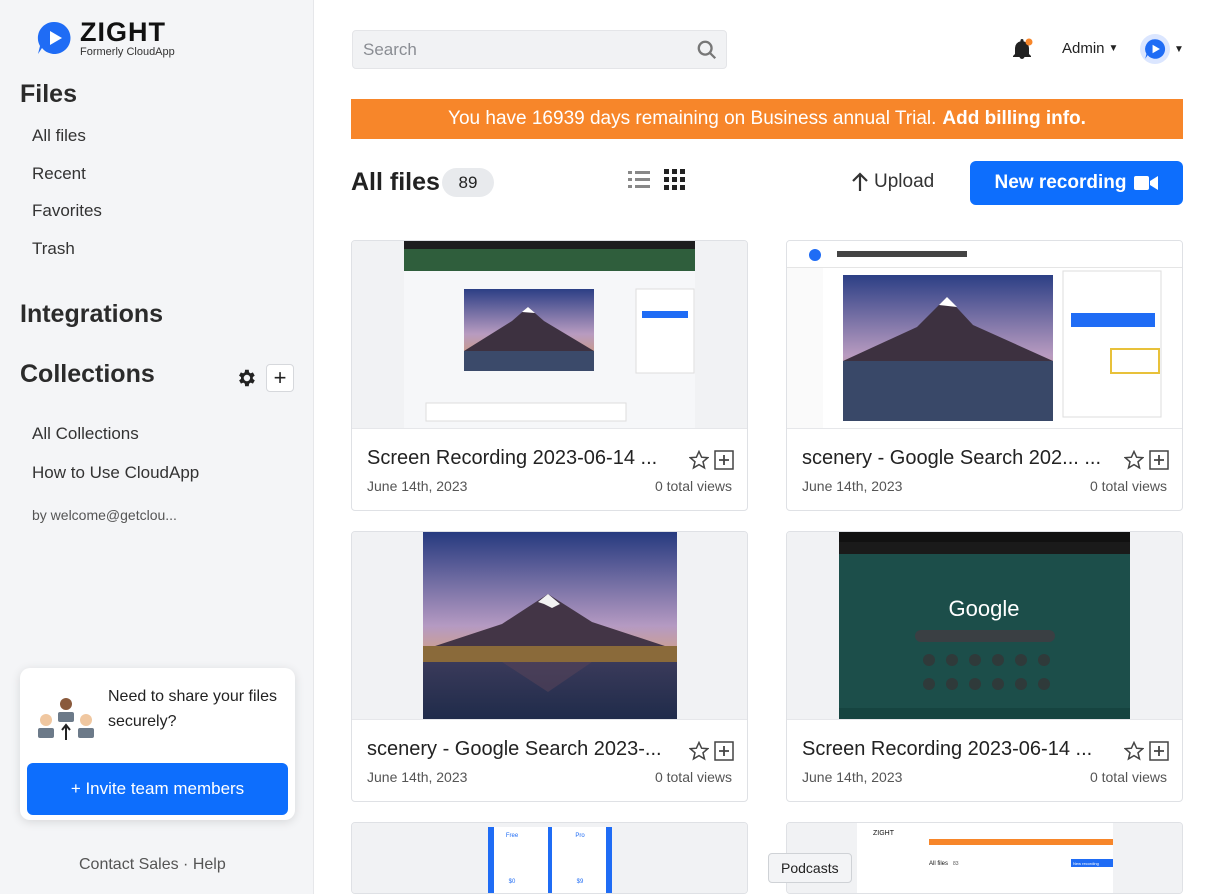 This screenshot has width=1219, height=894. I want to click on file-count-badge: 89, so click(468, 182).